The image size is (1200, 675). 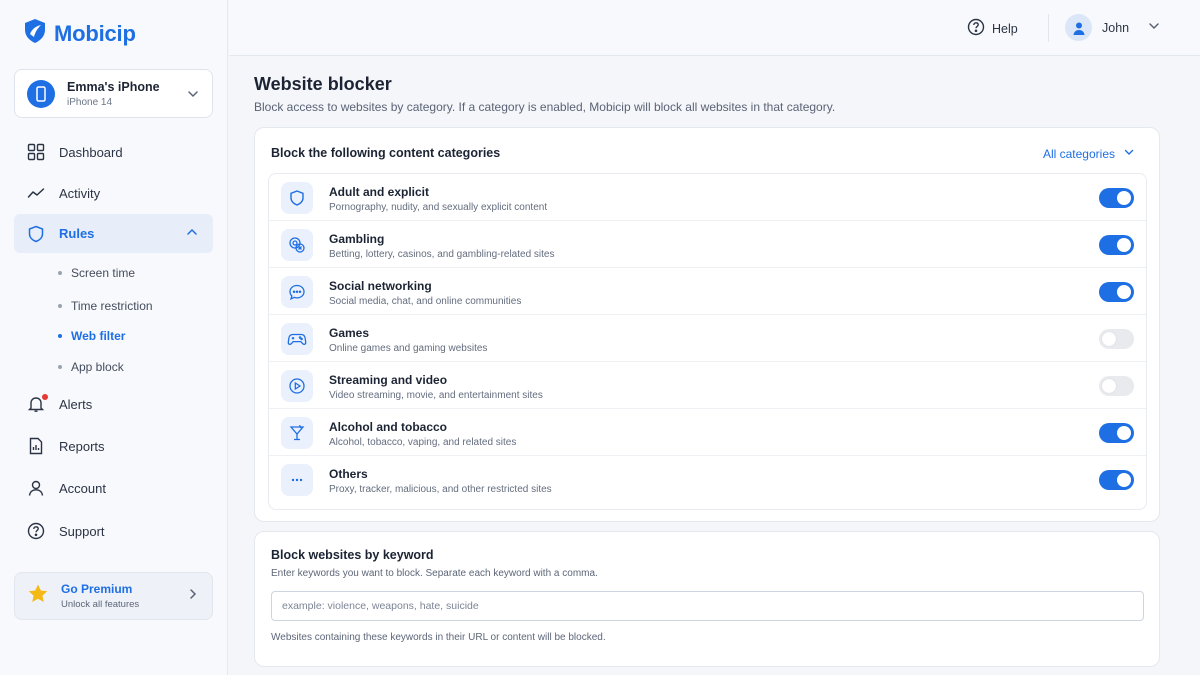 What do you see at coordinates (193, 596) in the screenshot?
I see `chevron-right-icon` at bounding box center [193, 596].